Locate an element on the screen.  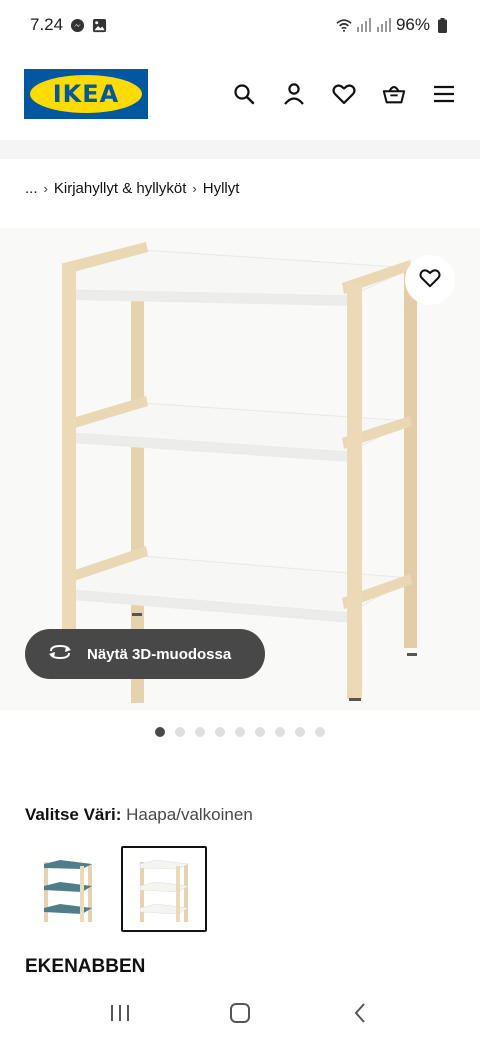
header-actions is located at coordinates (344, 94).